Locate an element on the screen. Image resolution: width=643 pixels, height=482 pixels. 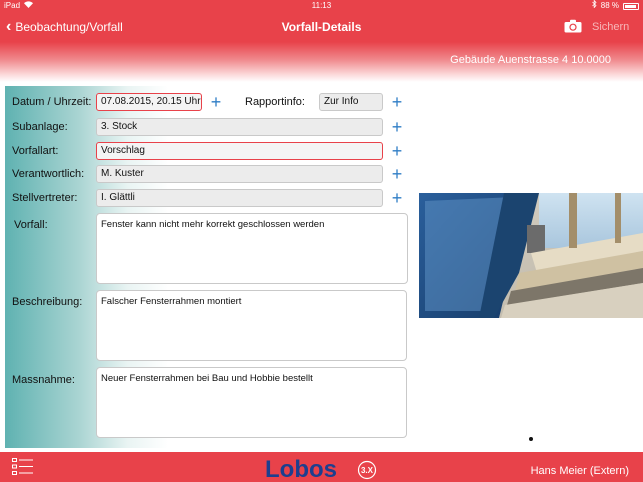
beschreibung-textarea: Falscher Fensterrahmen montiert is located at coordinates (251, 325).